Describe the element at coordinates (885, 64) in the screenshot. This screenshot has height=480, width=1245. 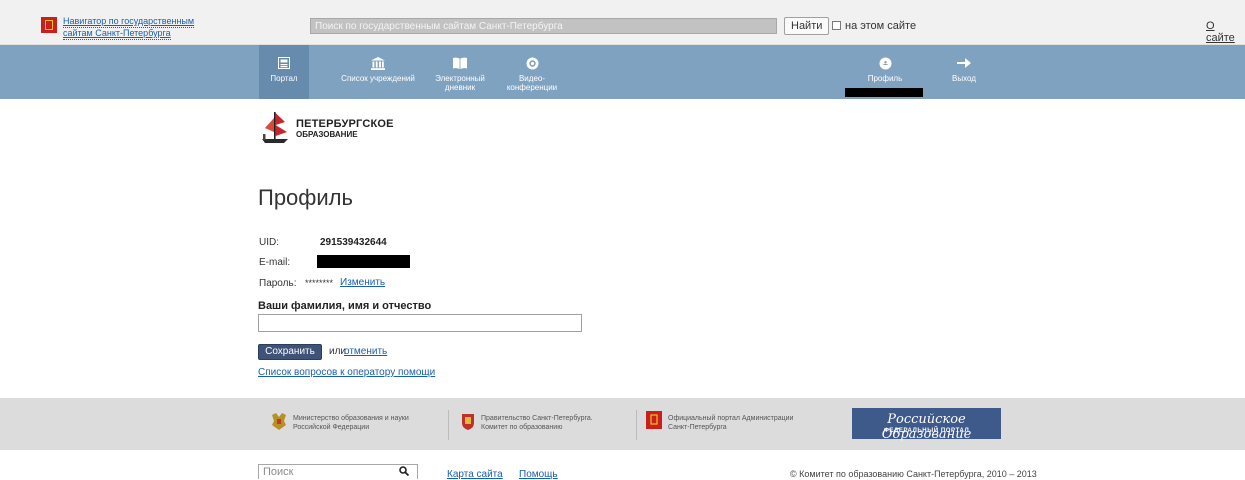
I see `profile-icon` at that location.